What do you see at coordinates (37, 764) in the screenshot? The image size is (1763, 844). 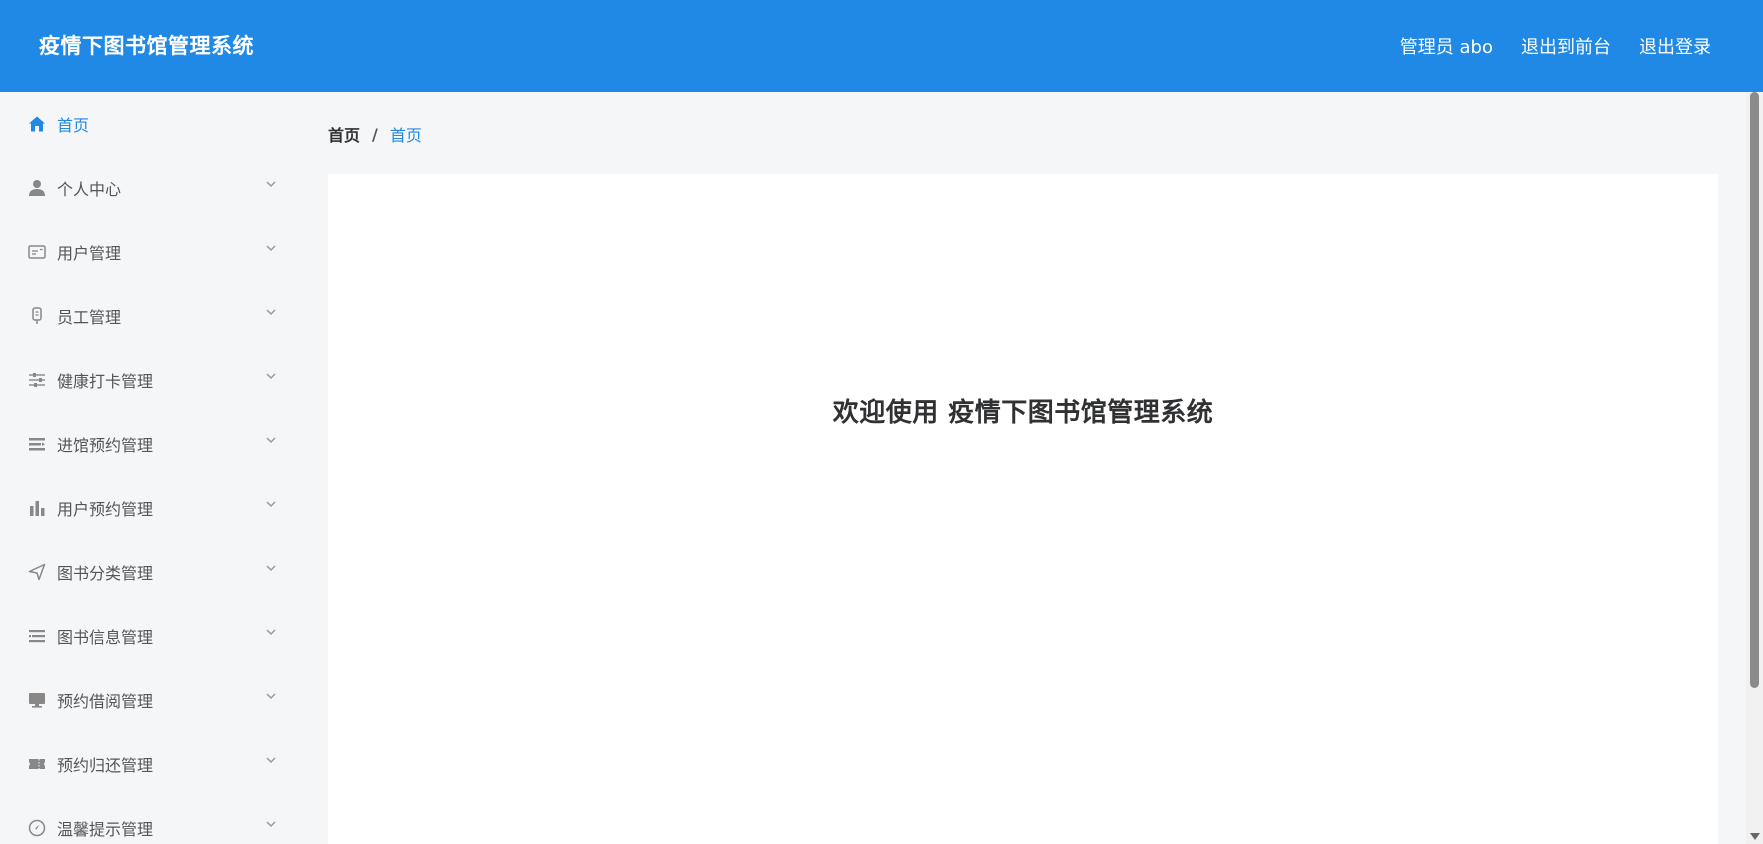 I see `ticket-icon` at bounding box center [37, 764].